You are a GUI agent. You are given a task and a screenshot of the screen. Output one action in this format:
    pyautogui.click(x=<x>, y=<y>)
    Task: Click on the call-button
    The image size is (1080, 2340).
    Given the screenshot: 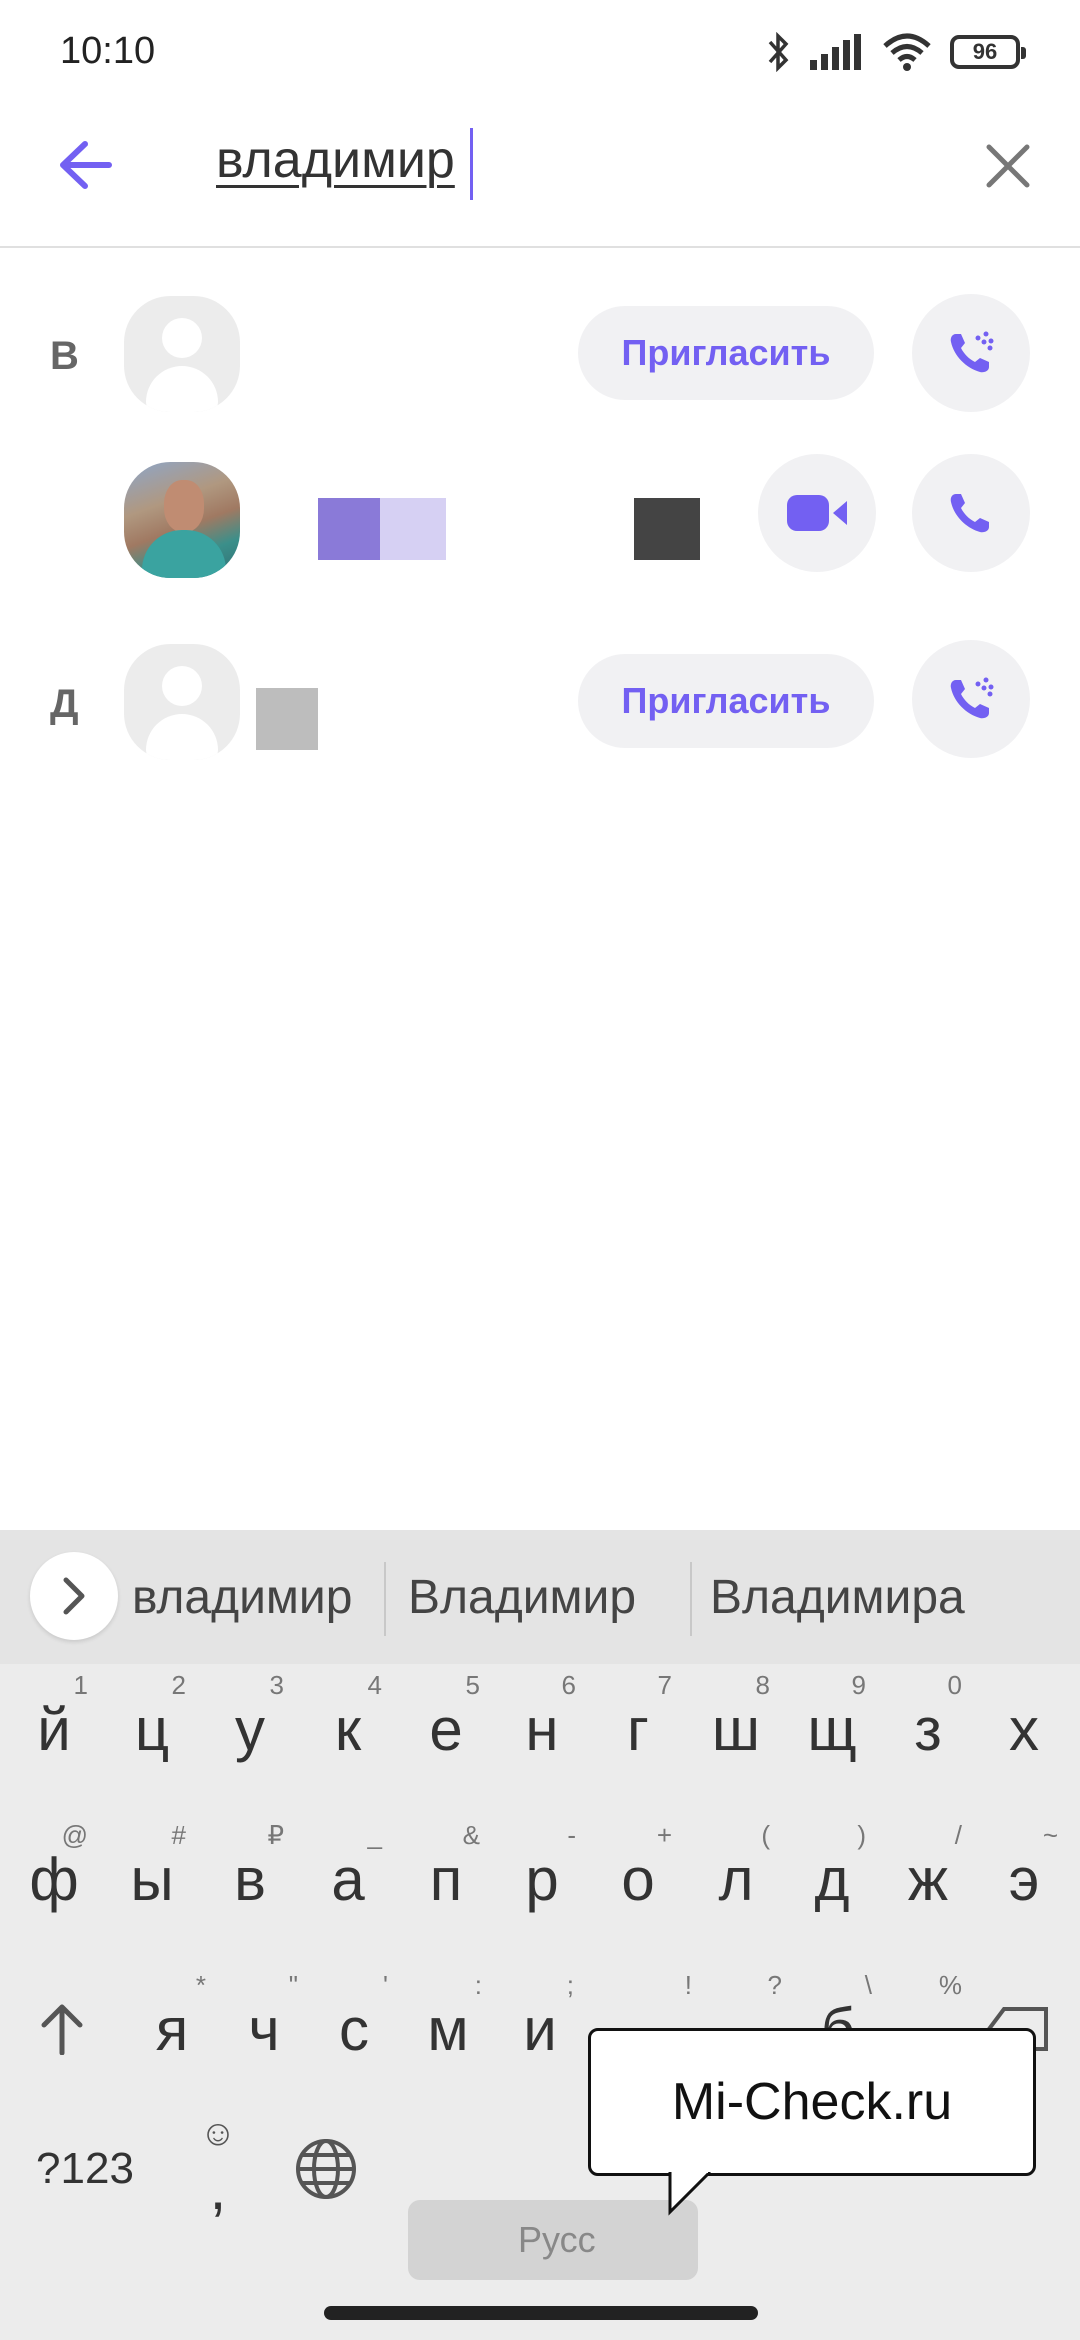 What is the action you would take?
    pyautogui.click(x=971, y=513)
    